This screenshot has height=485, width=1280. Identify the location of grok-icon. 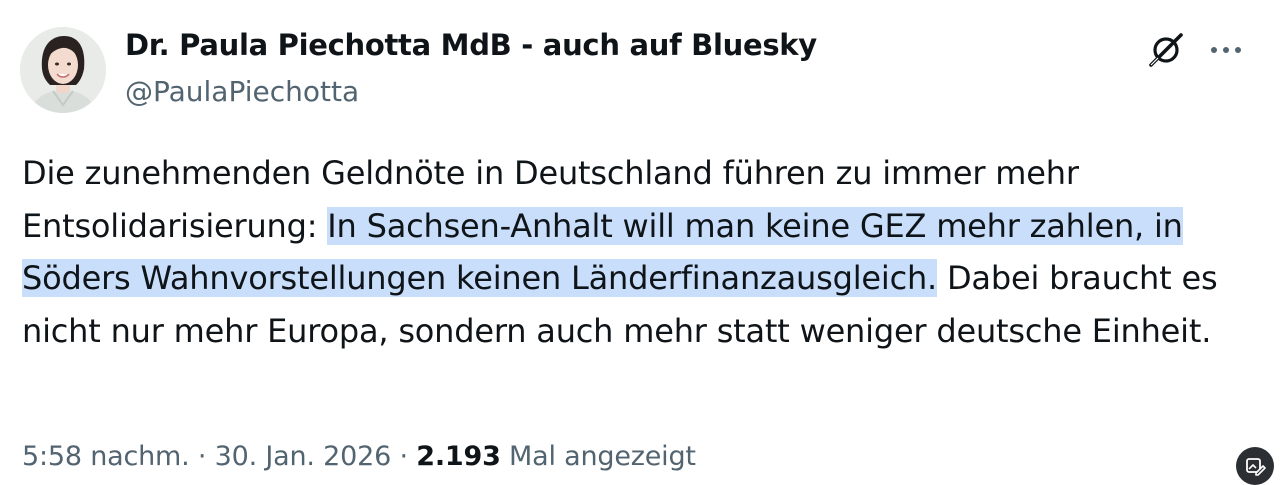
(1166, 50).